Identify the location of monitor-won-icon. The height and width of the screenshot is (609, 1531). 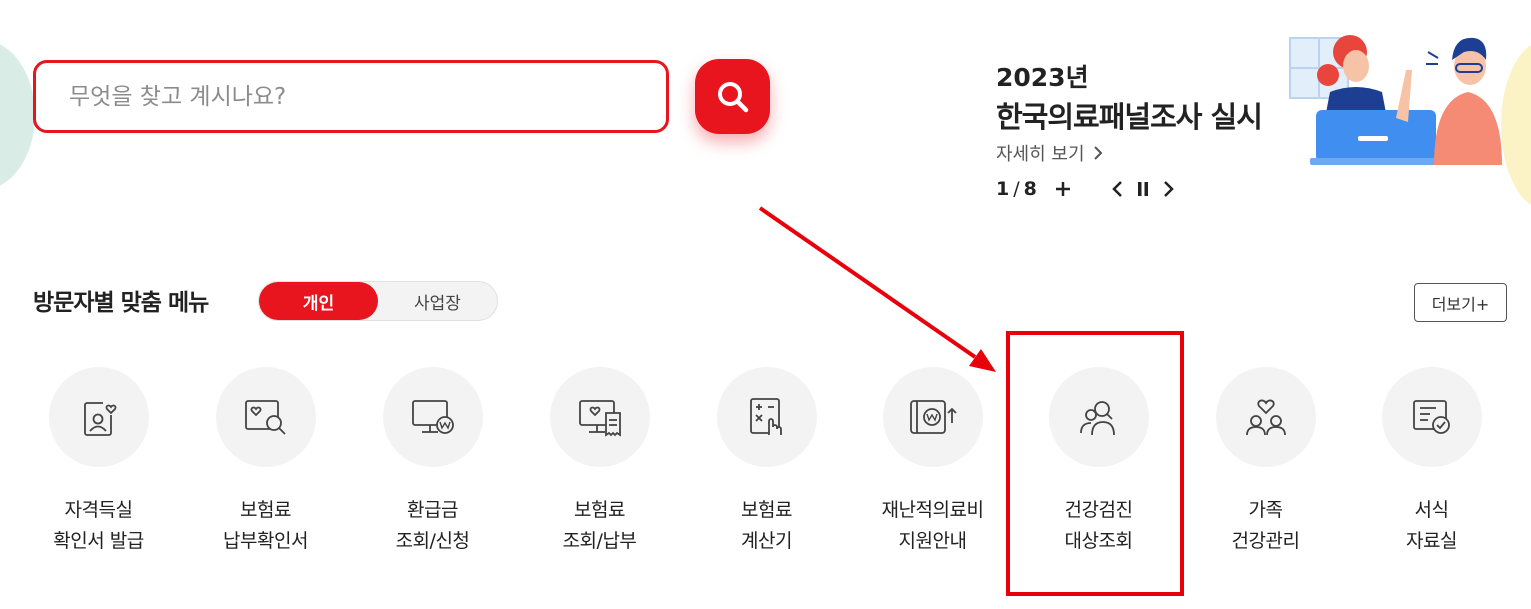
(432, 417).